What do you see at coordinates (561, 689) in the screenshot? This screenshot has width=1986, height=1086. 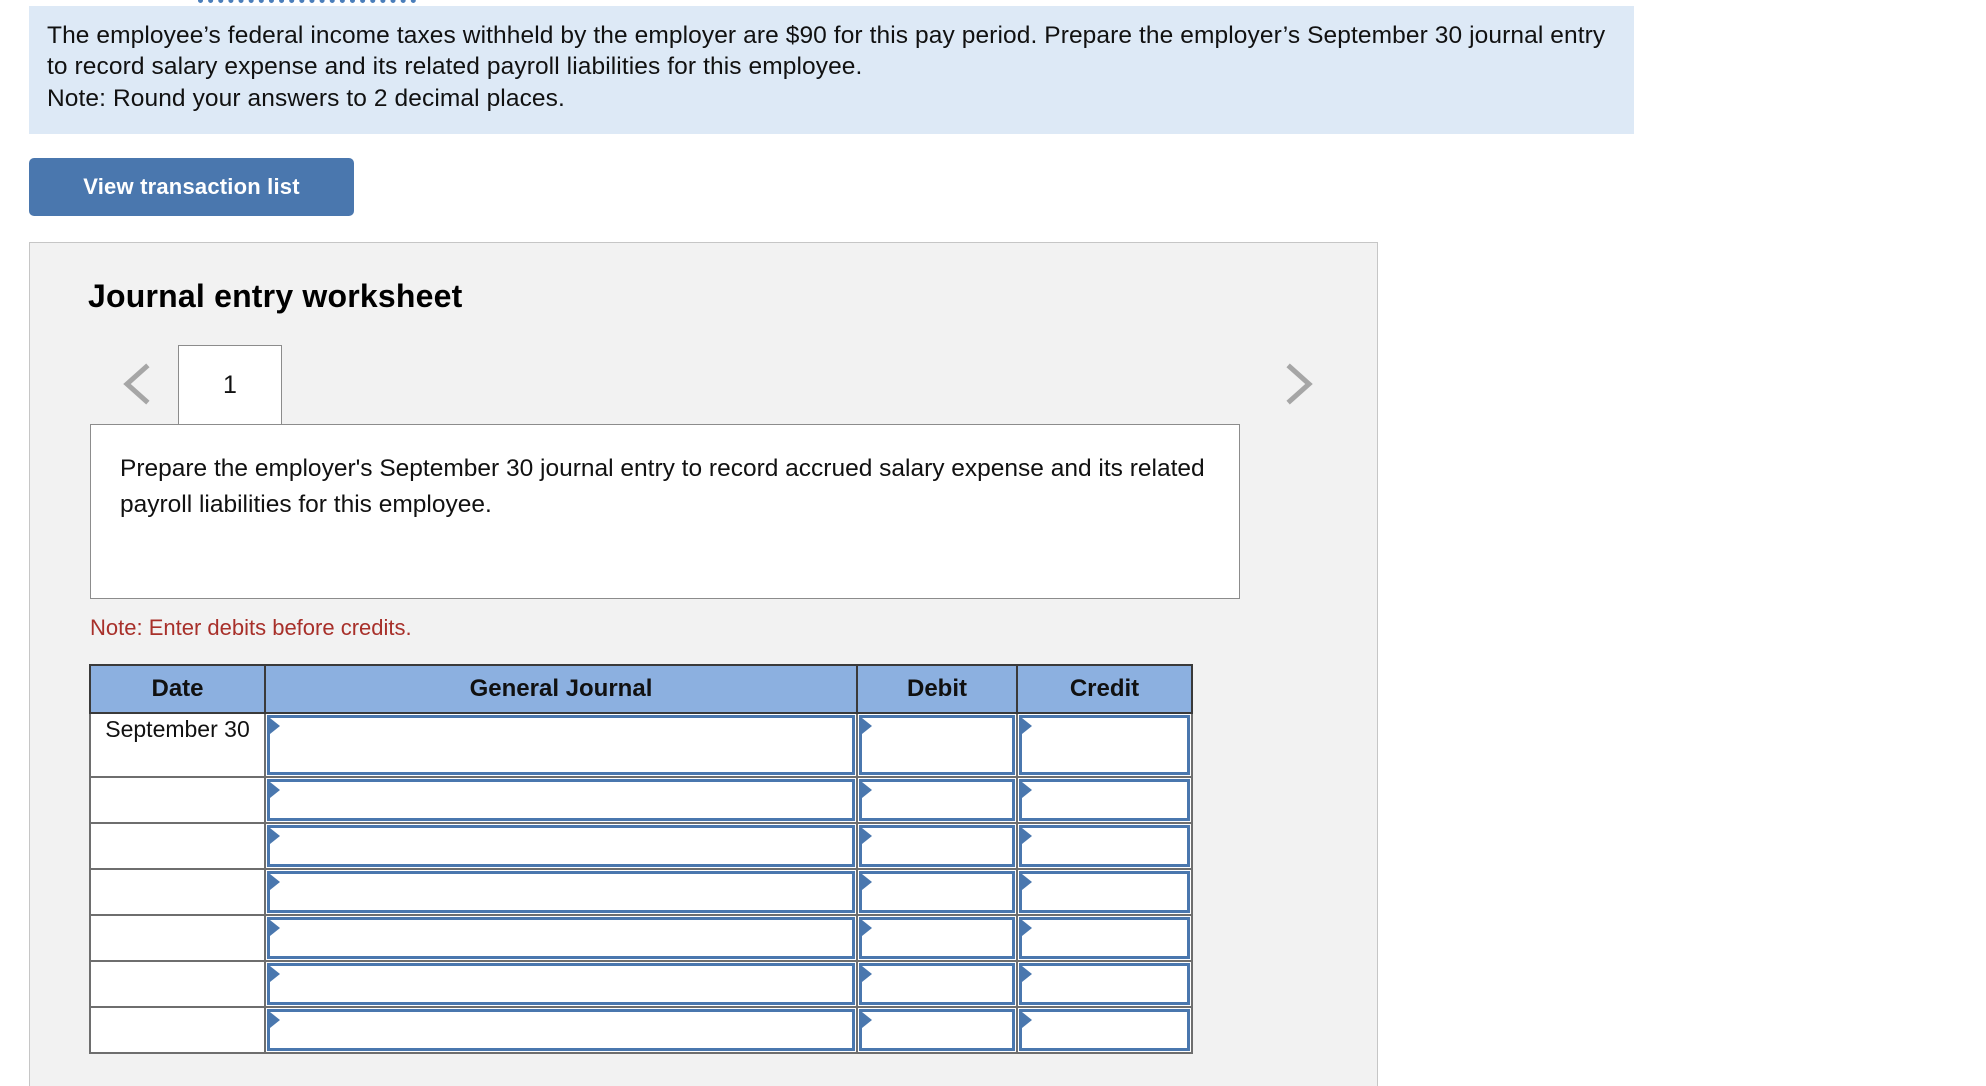 I see `column-header-general-journal: General Journal` at bounding box center [561, 689].